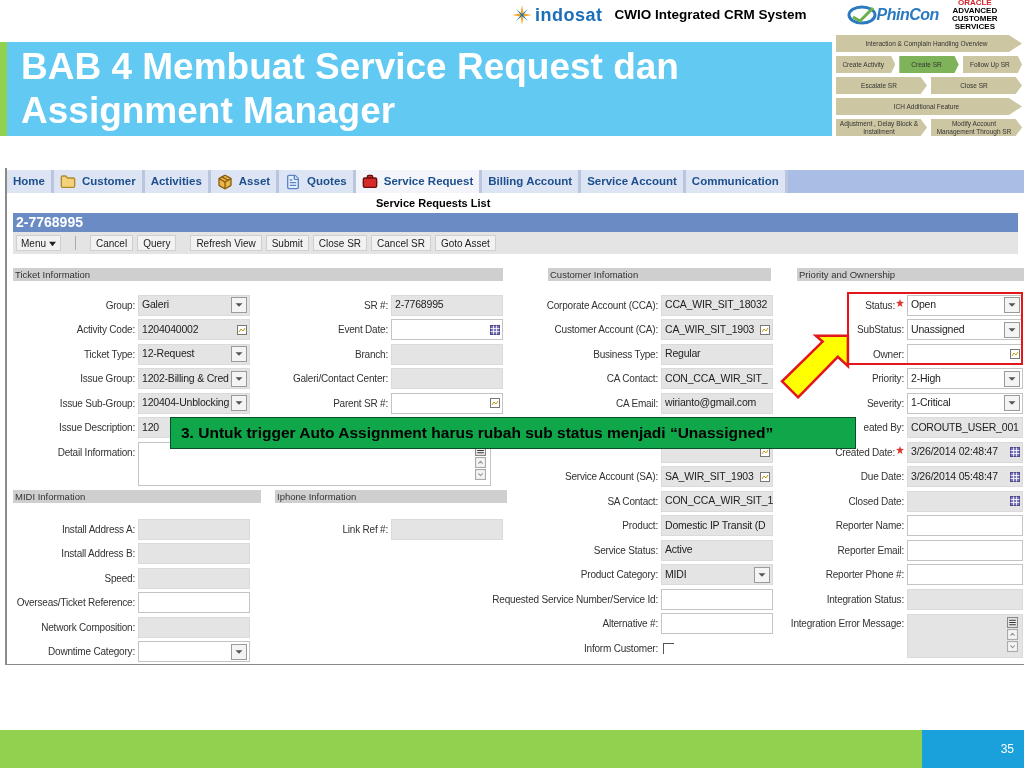 Image resolution: width=1024 pixels, height=768 pixels. Describe the element at coordinates (965, 477) in the screenshot. I see `input-field: 3/26/2014 05:48:47` at that location.